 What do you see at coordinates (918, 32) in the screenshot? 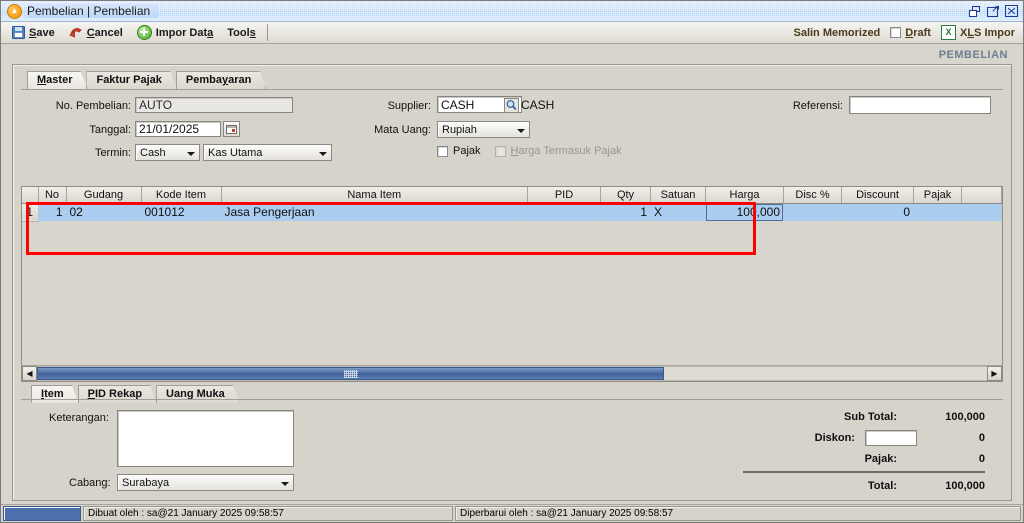
I see `draft-label: Draft` at bounding box center [918, 32].